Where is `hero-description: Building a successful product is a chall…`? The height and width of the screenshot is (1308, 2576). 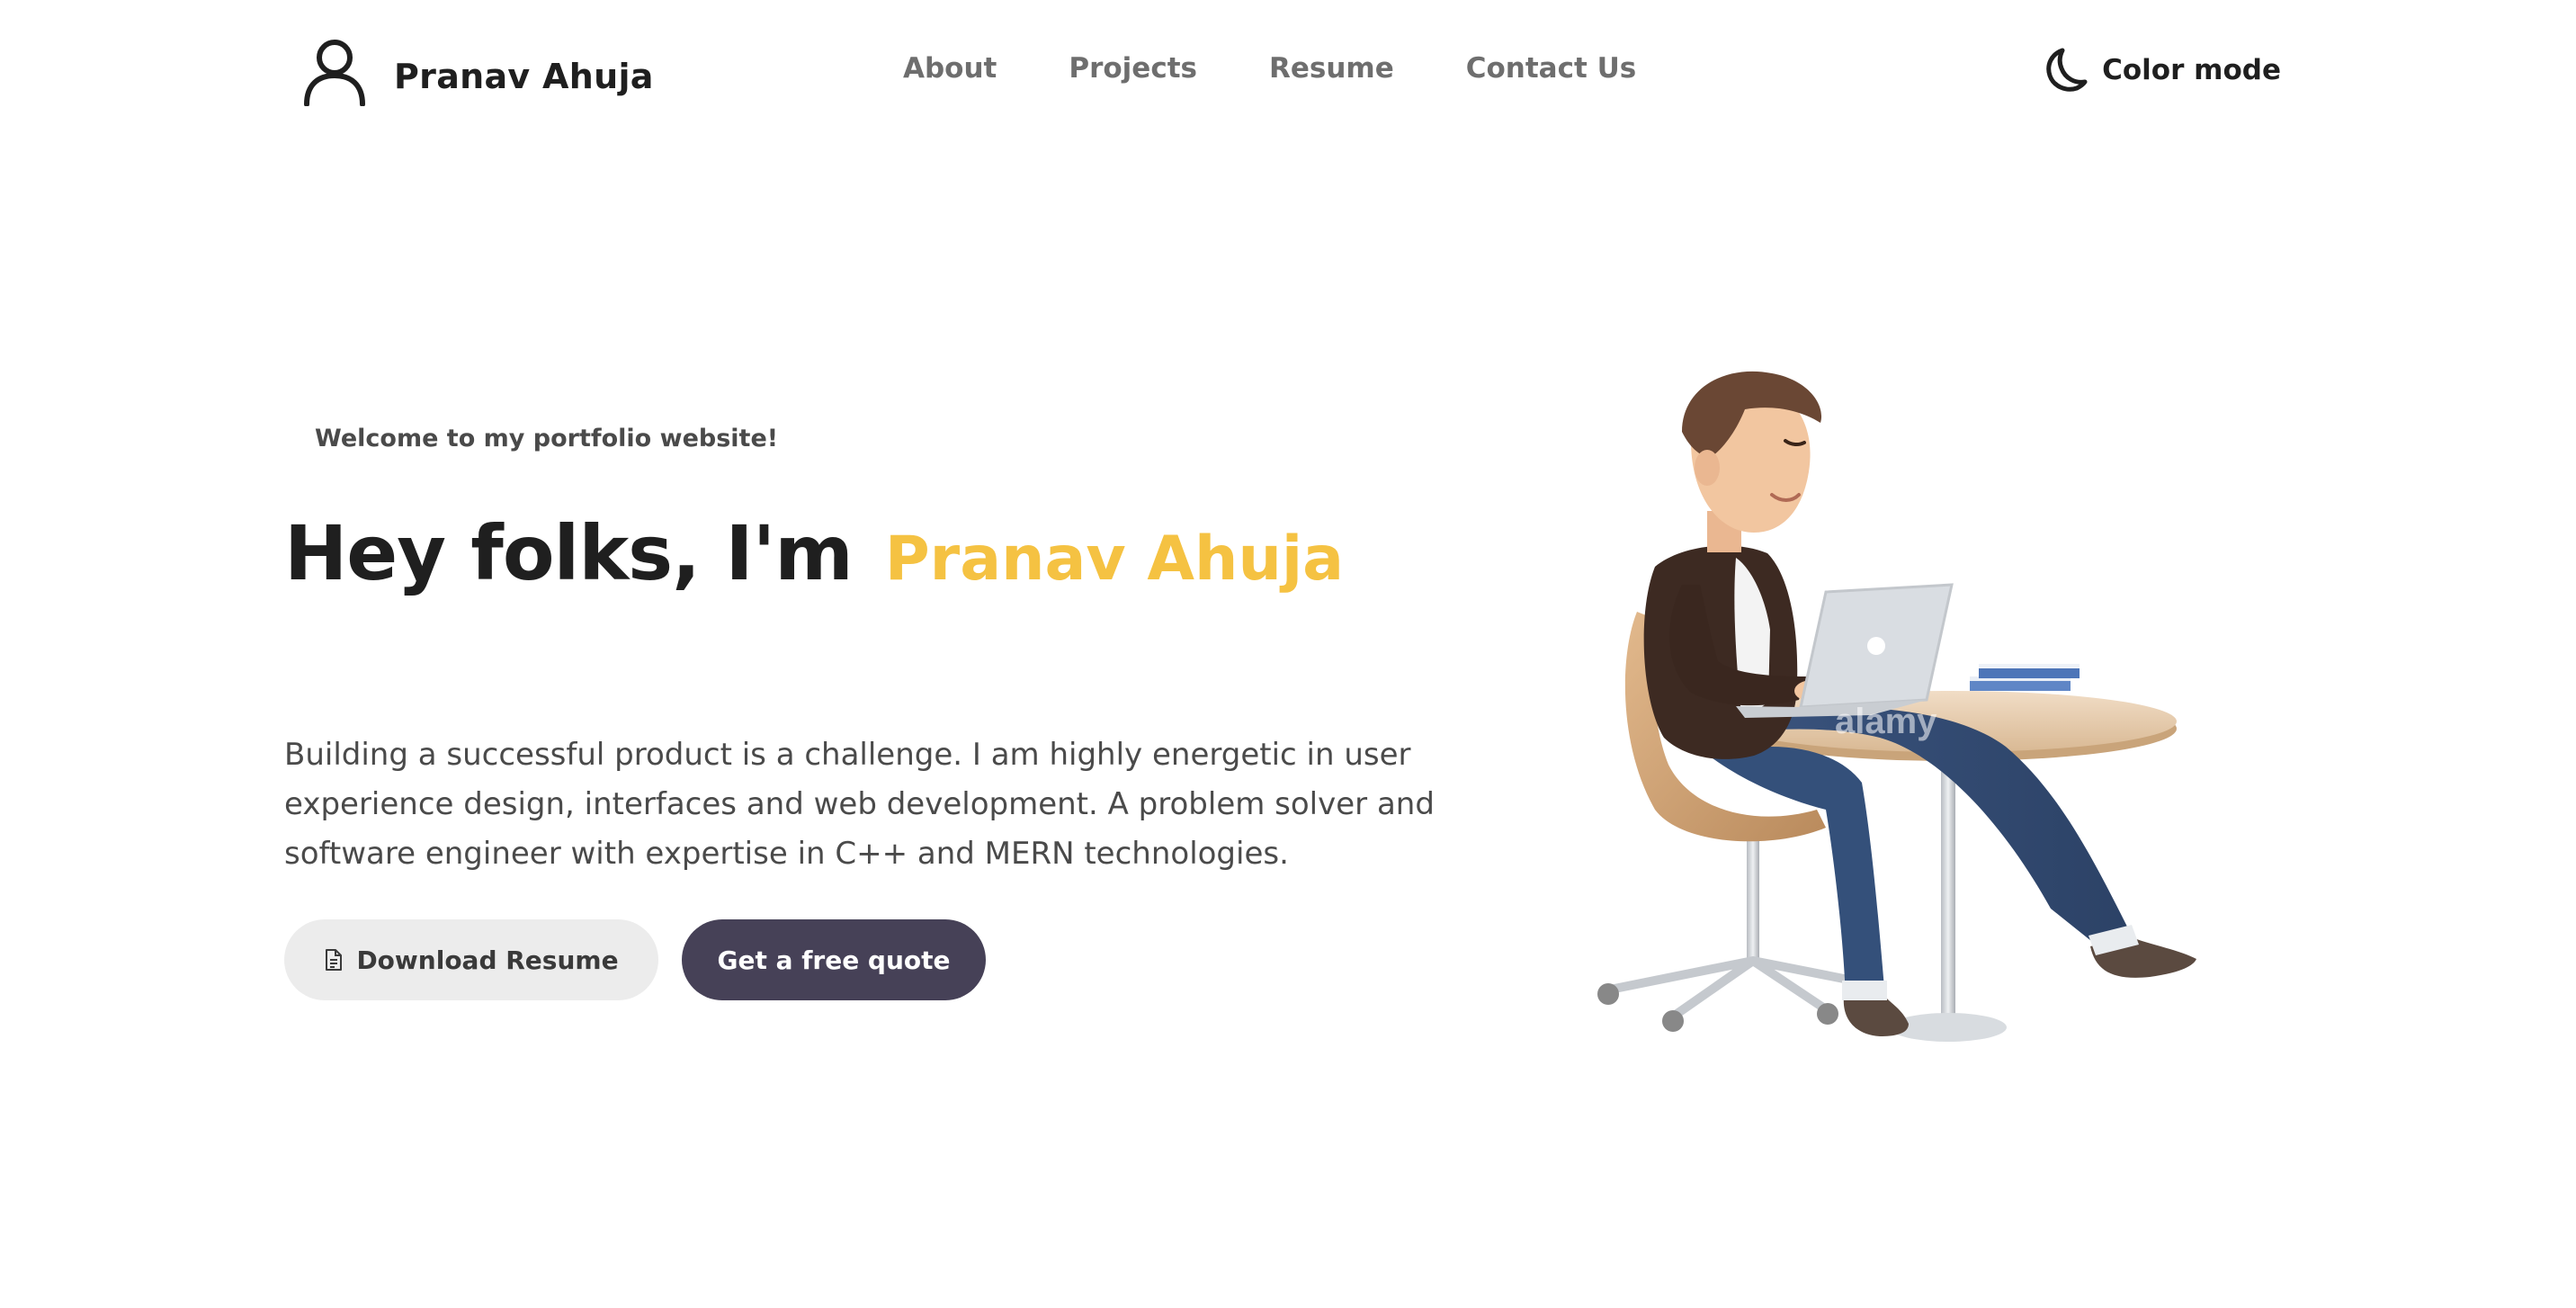 hero-description: Building a successful product is a chall… is located at coordinates (859, 804).